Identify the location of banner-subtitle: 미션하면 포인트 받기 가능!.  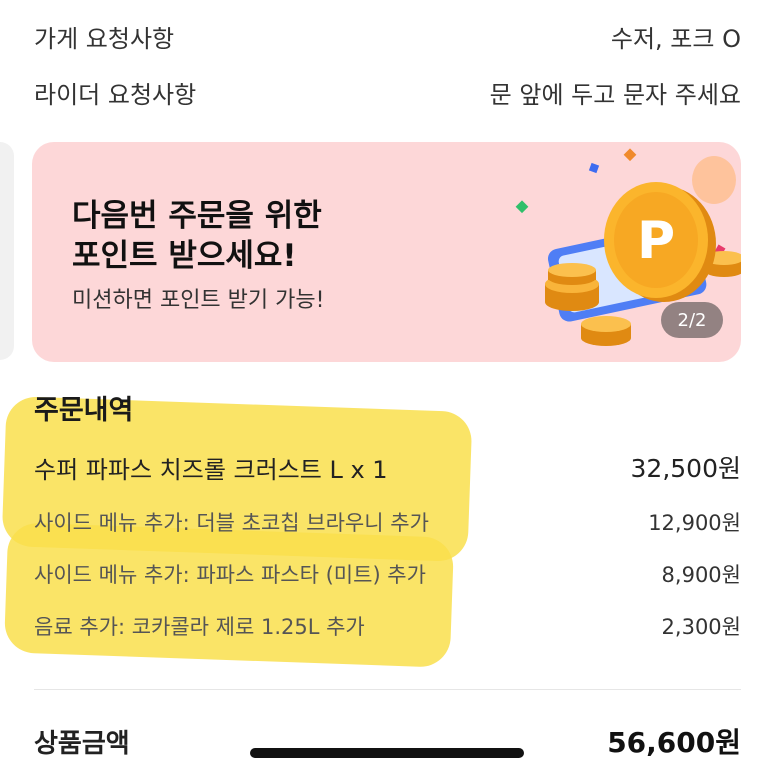
(198, 300).